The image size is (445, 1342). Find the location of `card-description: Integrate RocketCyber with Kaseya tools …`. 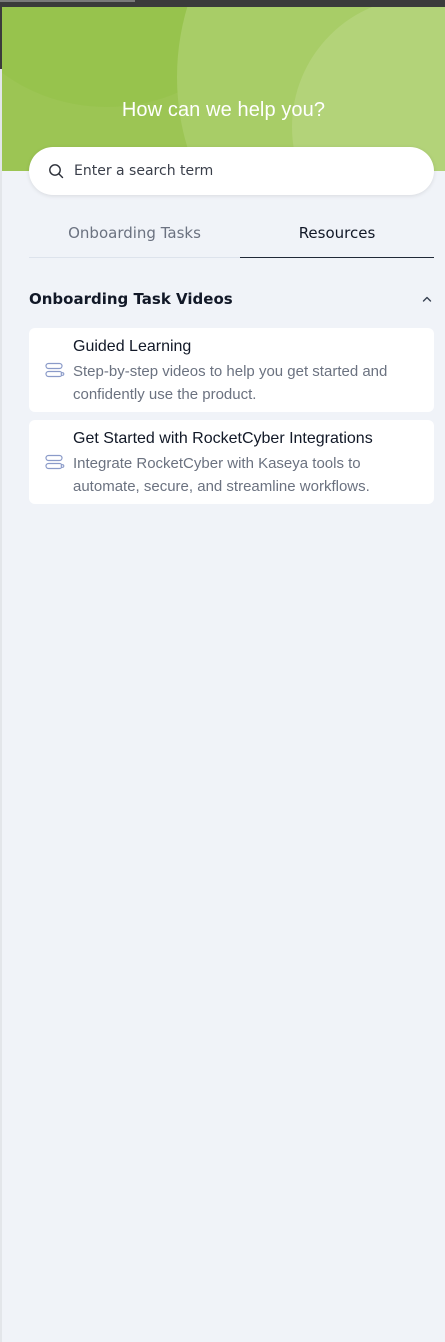

card-description: Integrate RocketCyber with Kaseya tools … is located at coordinates (221, 475).